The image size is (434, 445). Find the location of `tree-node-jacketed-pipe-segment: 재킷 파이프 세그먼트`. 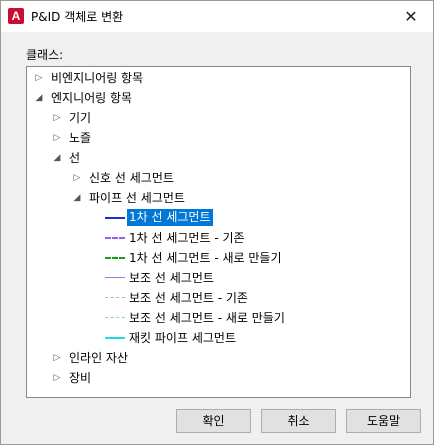

tree-node-jacketed-pipe-segment: 재킷 파이프 세그먼트 is located at coordinates (217, 338).